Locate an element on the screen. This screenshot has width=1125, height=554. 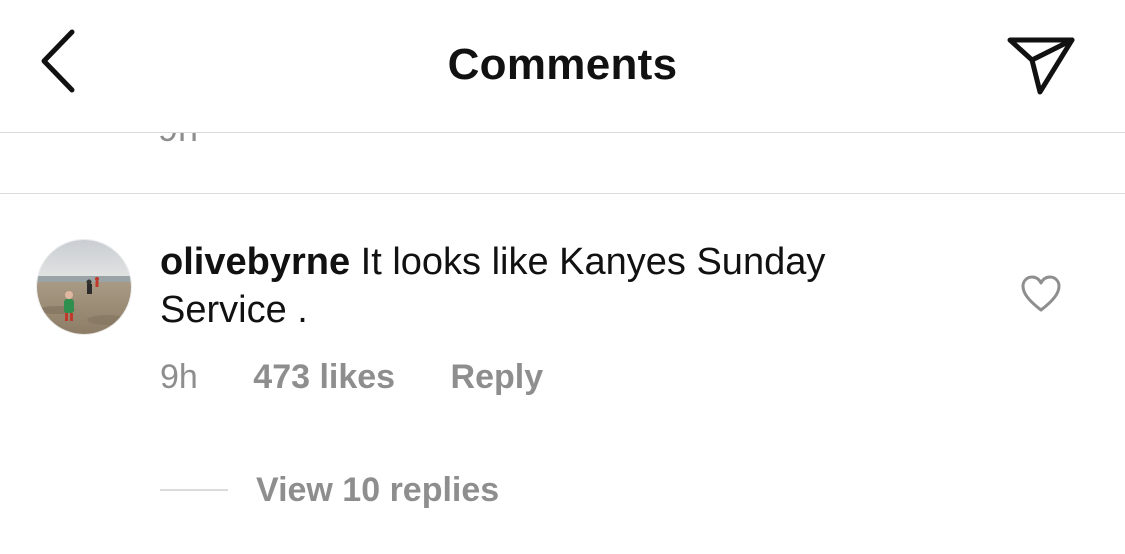
like-button is located at coordinates (1041, 294).